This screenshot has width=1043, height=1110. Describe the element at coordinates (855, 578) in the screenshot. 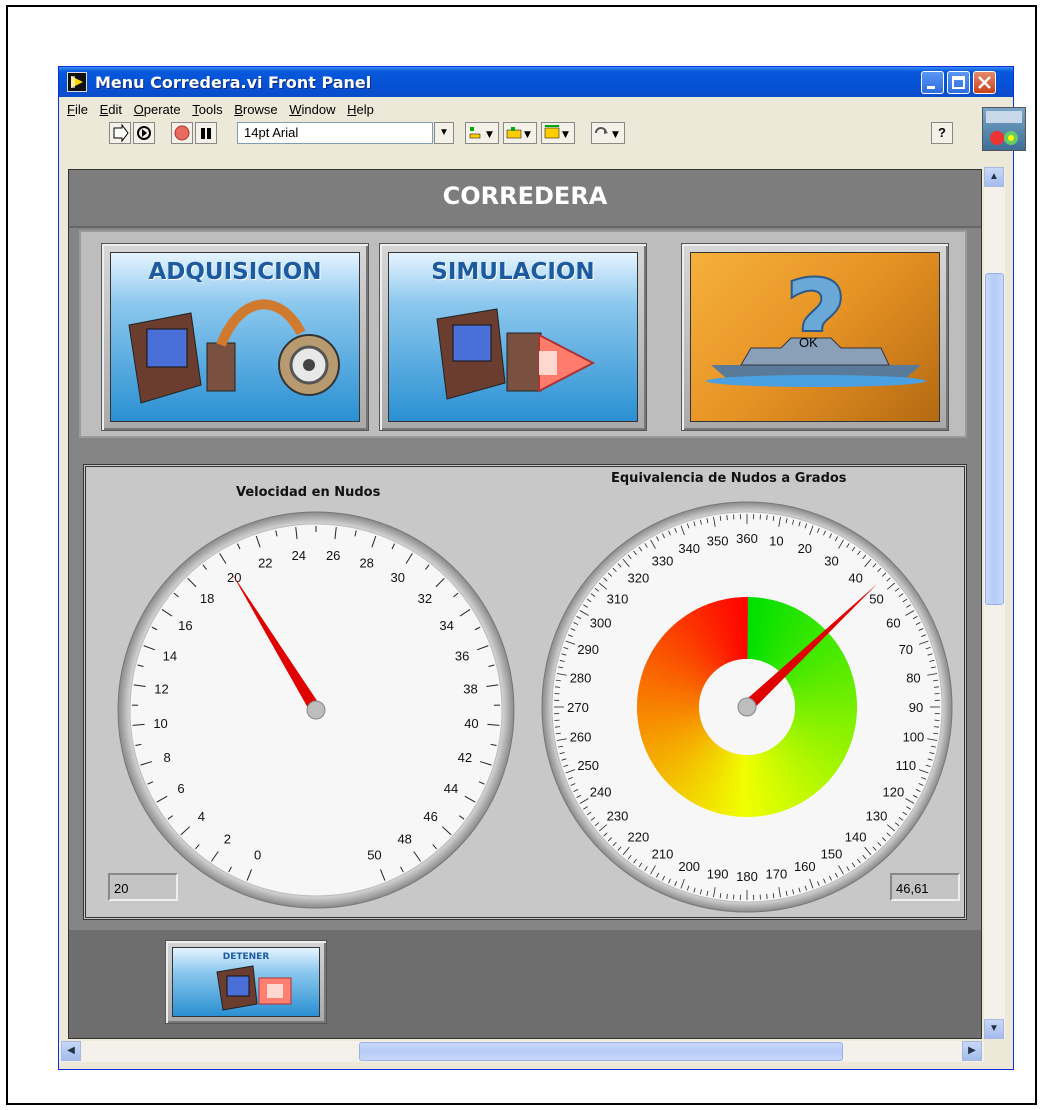

I see `degrees-tick-label: 40` at that location.